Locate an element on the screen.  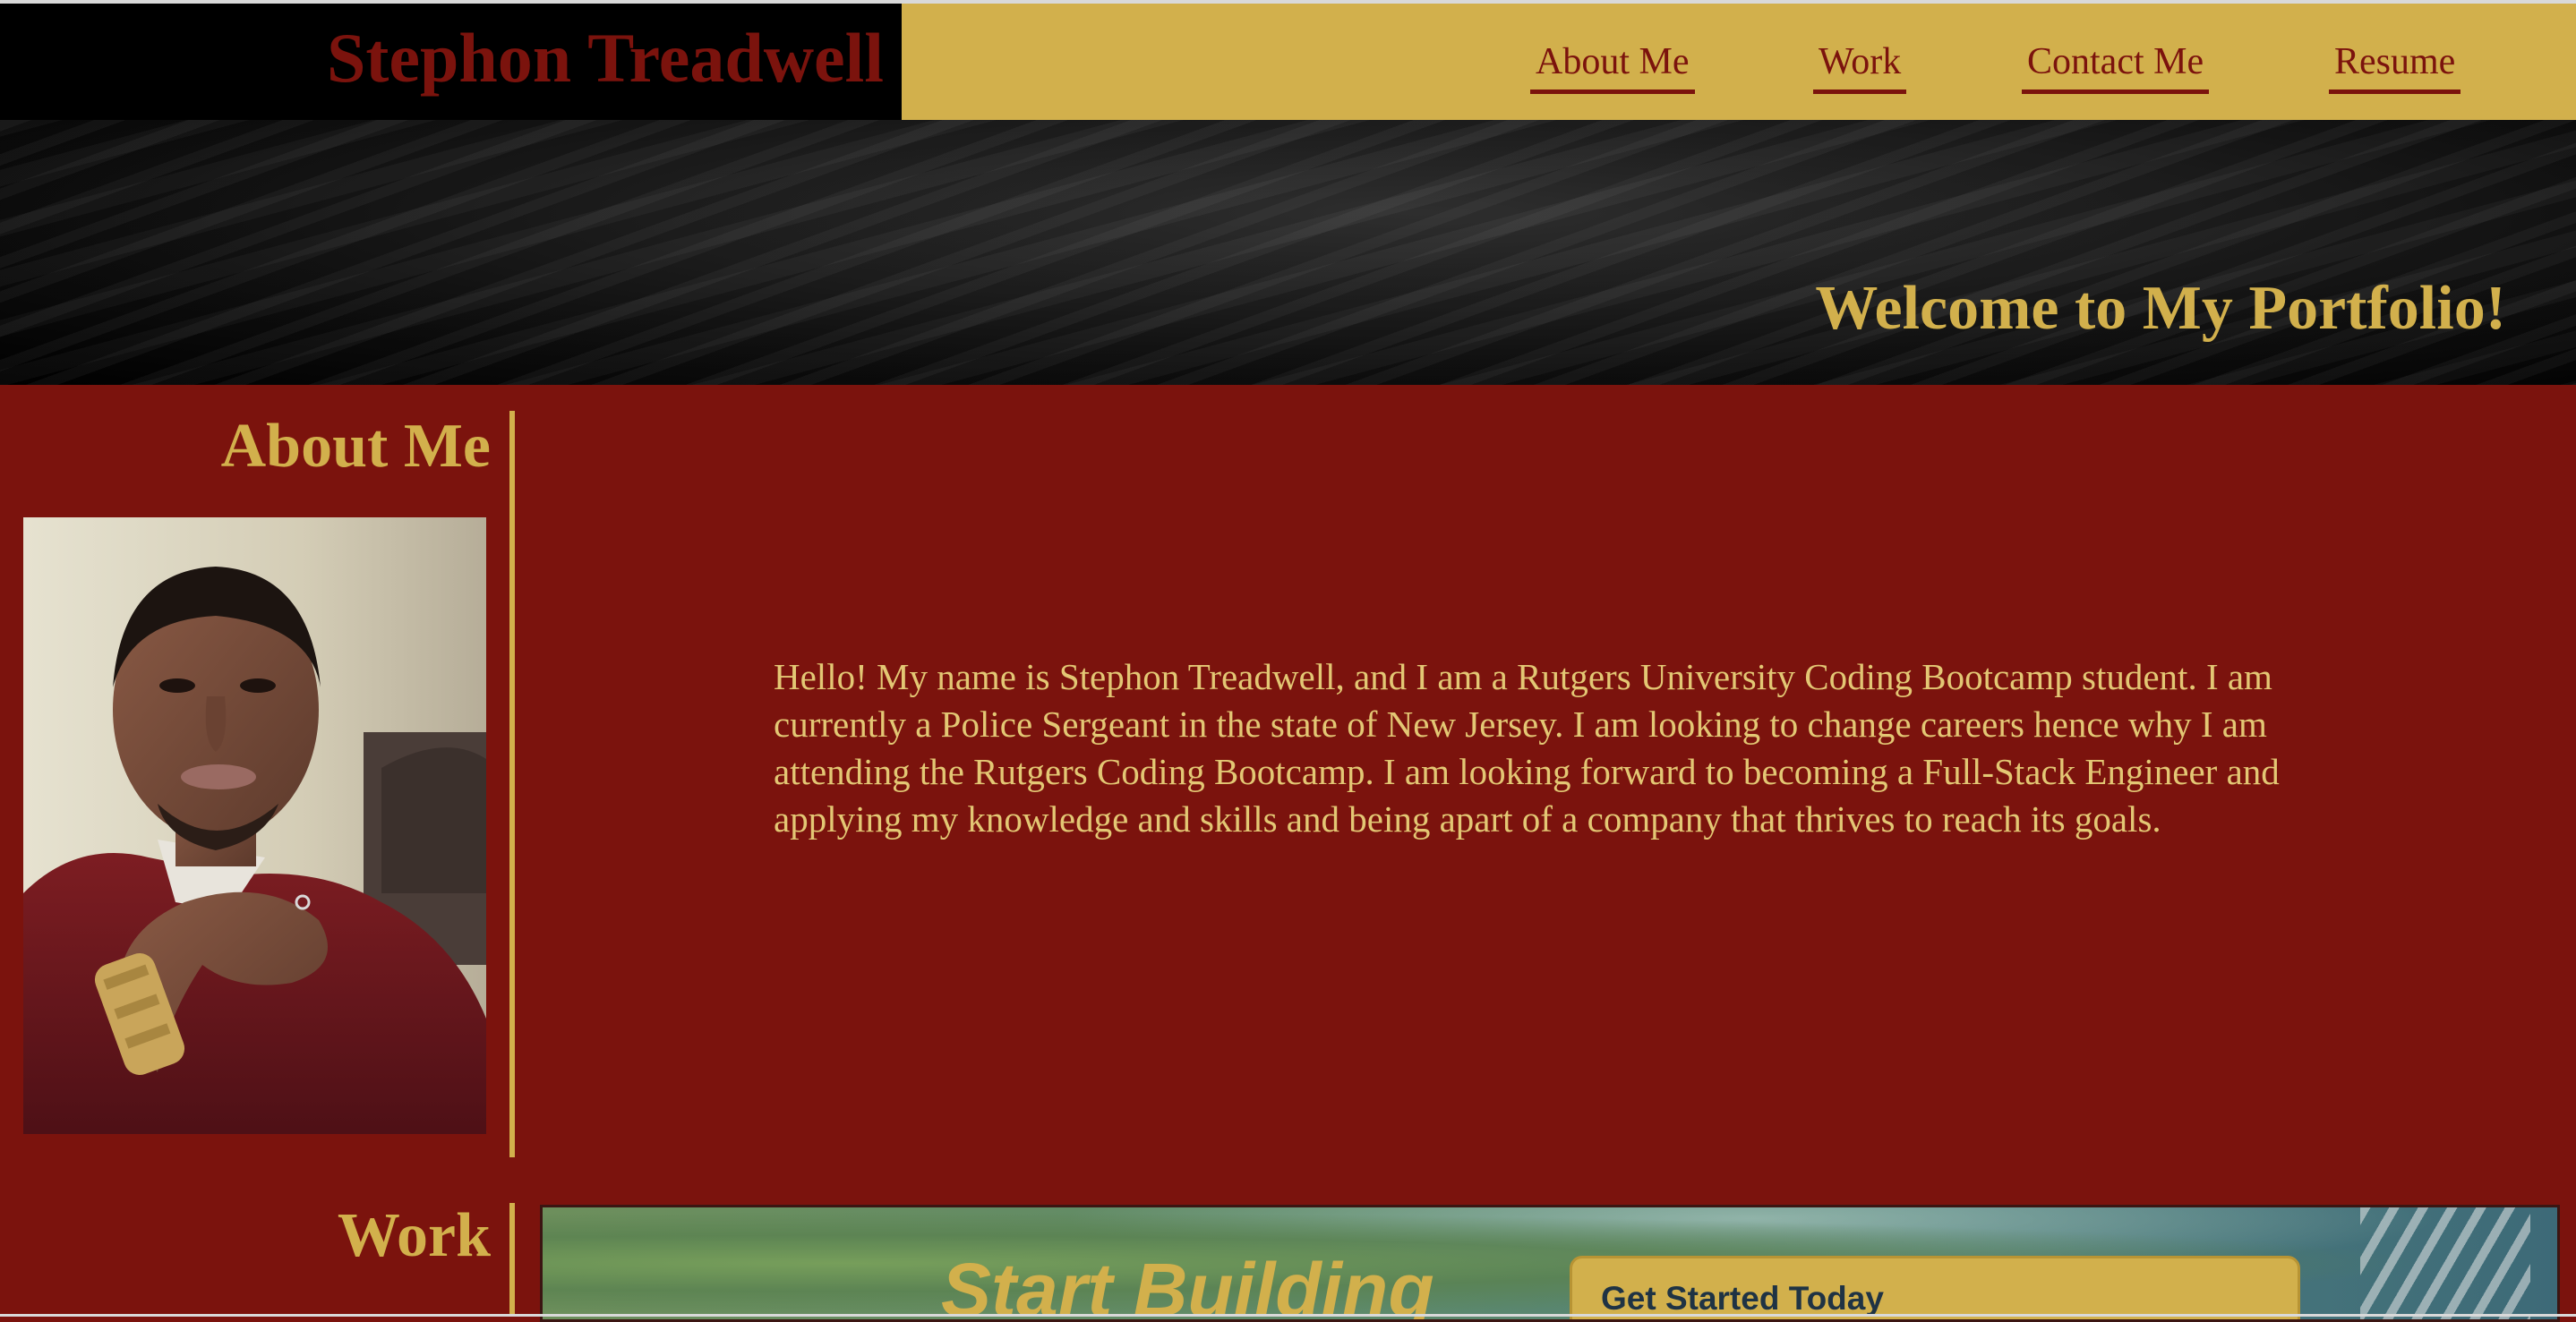
work-divider is located at coordinates (512, 1260).